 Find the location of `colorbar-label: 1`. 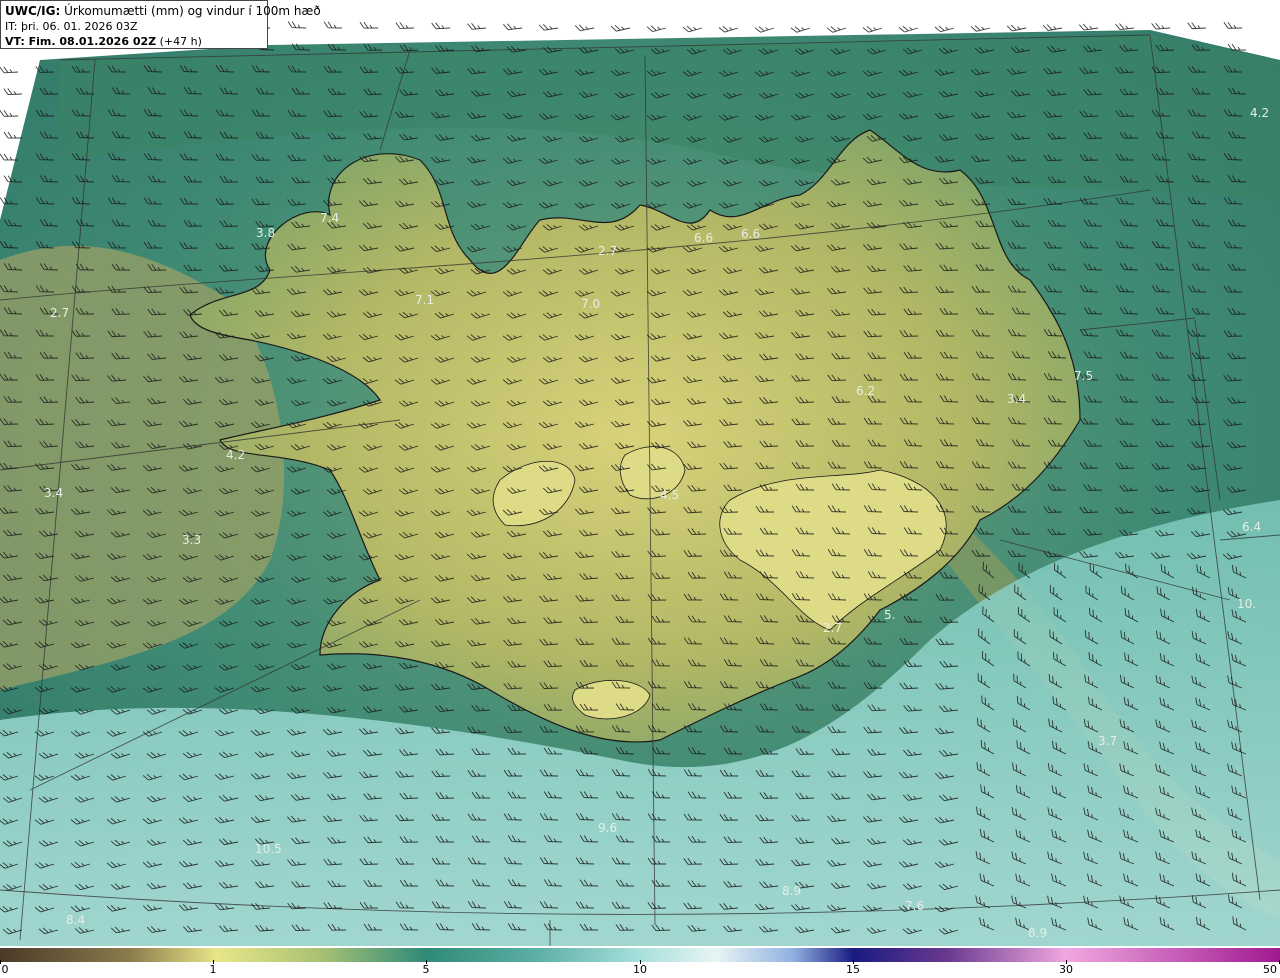

colorbar-label: 1 is located at coordinates (213, 969).